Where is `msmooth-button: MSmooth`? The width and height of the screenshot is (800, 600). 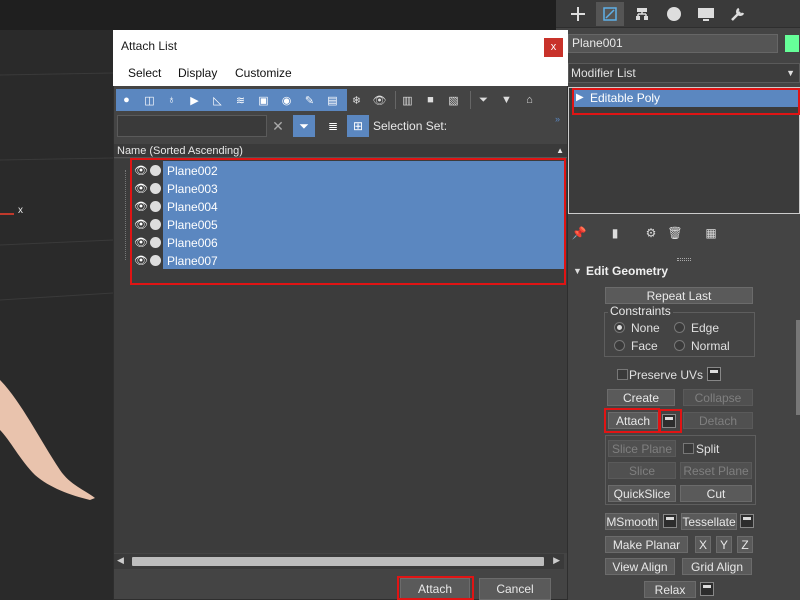
msmooth-button: MSmooth is located at coordinates (632, 521).